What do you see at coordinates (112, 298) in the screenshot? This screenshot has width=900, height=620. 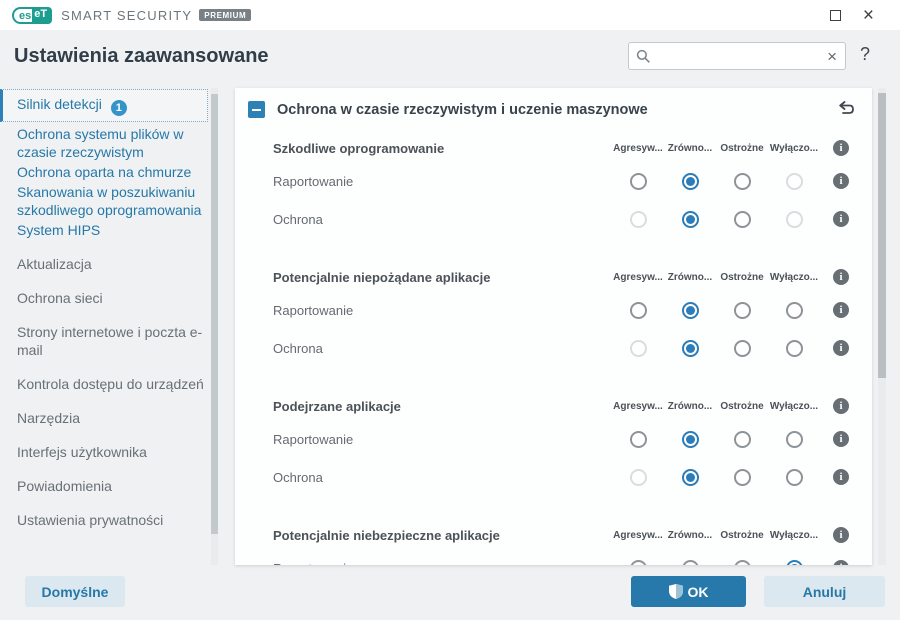 I see `sidebar-item-7: Ochrona sieci` at bounding box center [112, 298].